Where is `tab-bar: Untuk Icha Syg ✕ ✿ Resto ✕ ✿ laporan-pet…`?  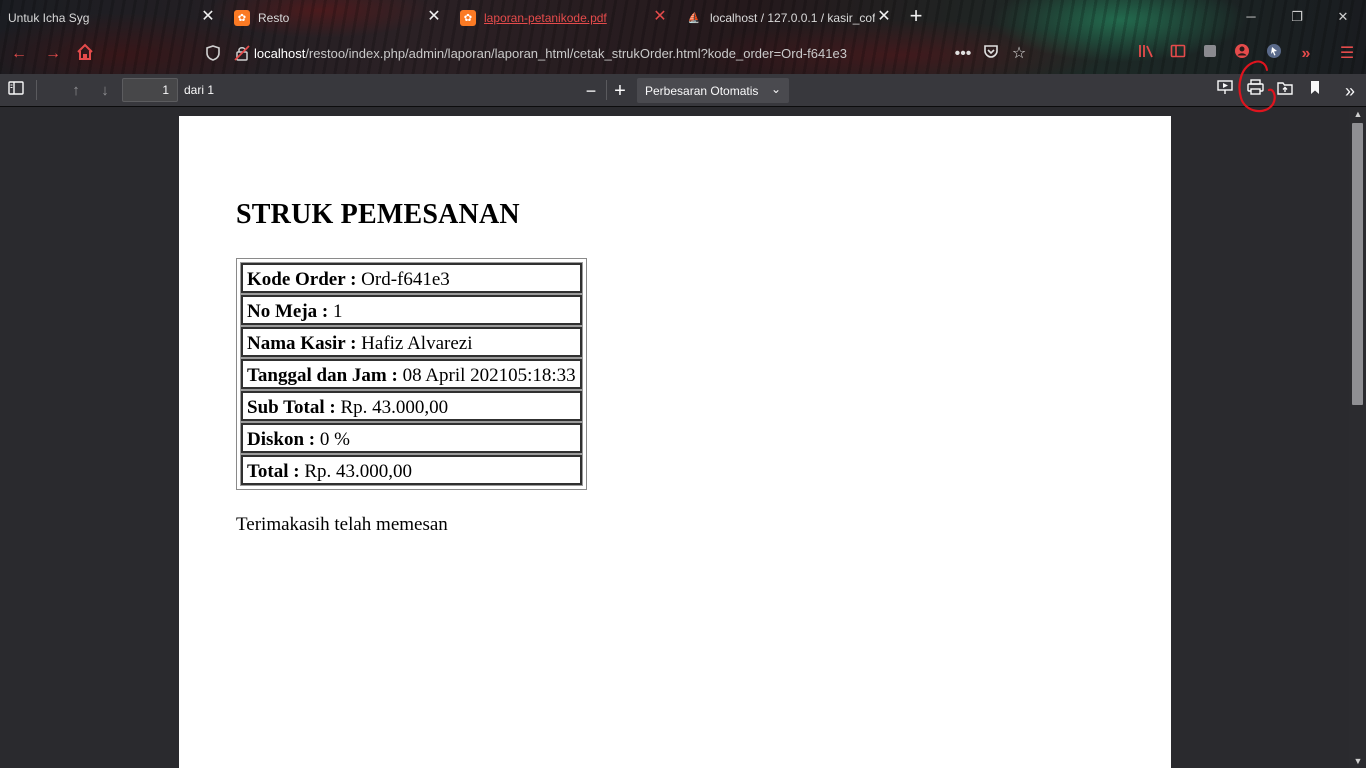 tab-bar: Untuk Icha Syg ✕ ✿ Resto ✕ ✿ laporan-pet… is located at coordinates (683, 17).